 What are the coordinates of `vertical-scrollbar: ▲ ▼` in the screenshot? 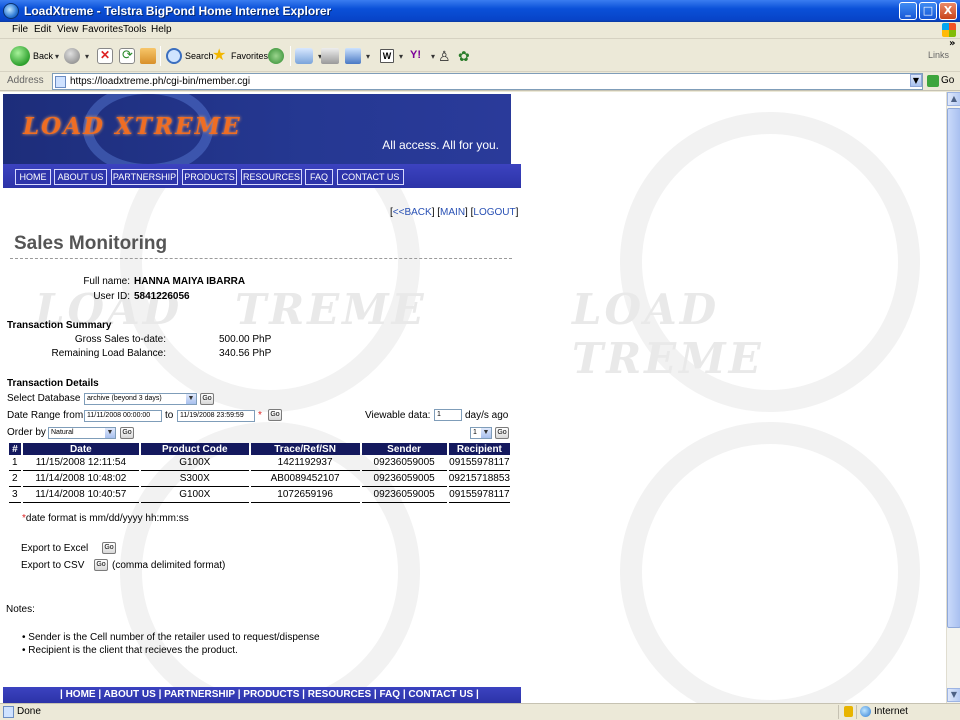 It's located at (953, 397).